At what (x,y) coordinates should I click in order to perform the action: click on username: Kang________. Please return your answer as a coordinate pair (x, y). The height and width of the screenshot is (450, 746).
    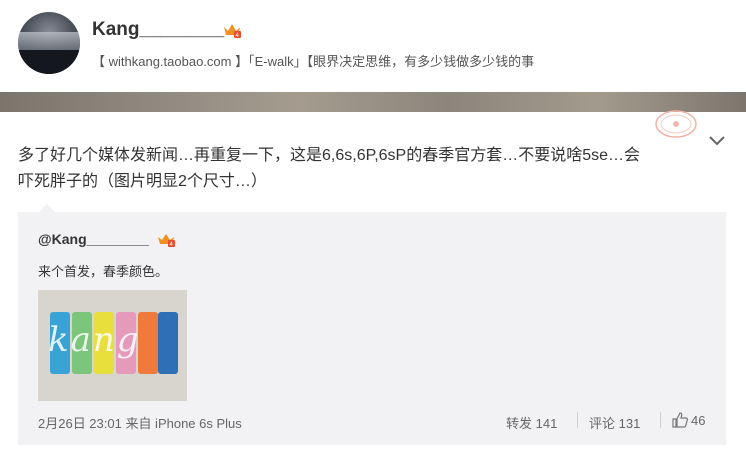
    Looking at the image, I should click on (158, 30).